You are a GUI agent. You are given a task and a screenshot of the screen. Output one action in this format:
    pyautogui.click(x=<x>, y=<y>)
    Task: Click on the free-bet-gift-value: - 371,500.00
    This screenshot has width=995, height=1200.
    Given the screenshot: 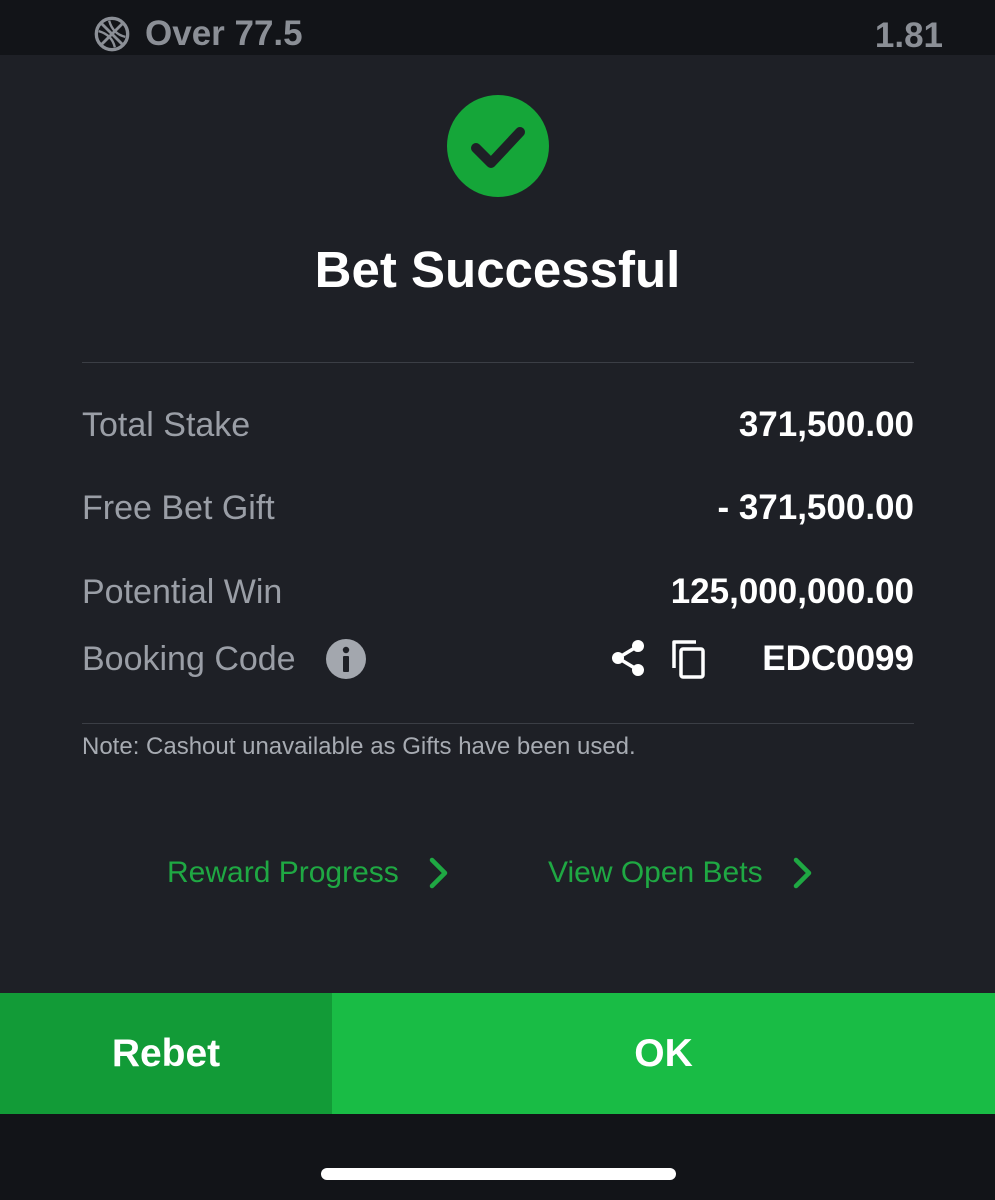 What is the action you would take?
    pyautogui.click(x=815, y=507)
    